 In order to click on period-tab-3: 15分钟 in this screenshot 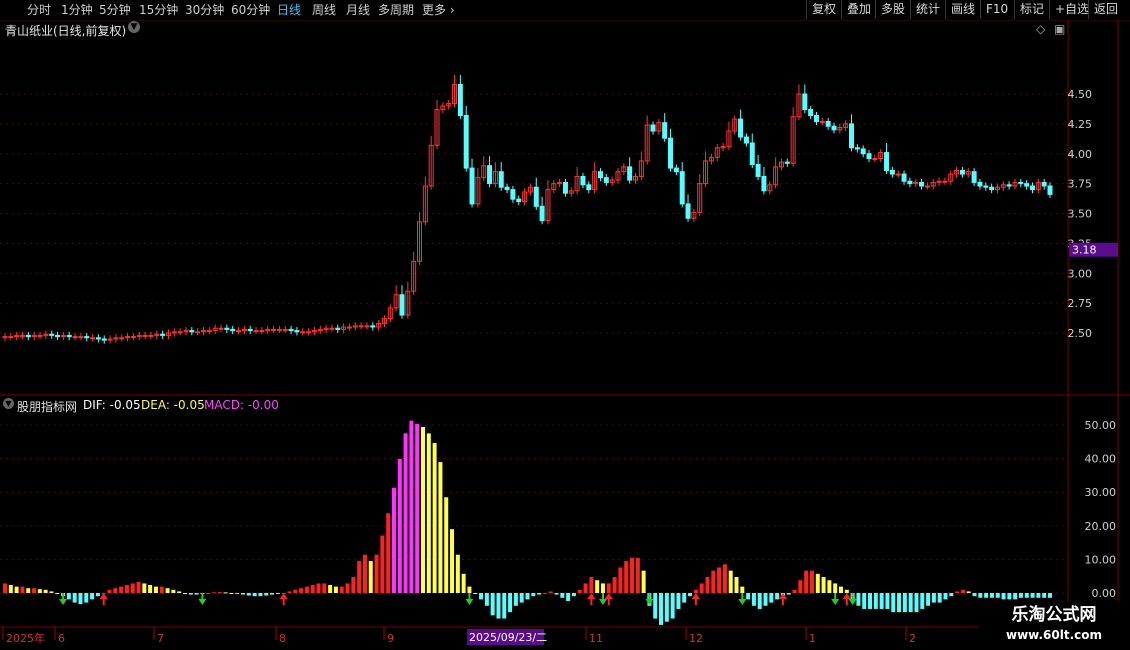, I will do `click(158, 10)`.